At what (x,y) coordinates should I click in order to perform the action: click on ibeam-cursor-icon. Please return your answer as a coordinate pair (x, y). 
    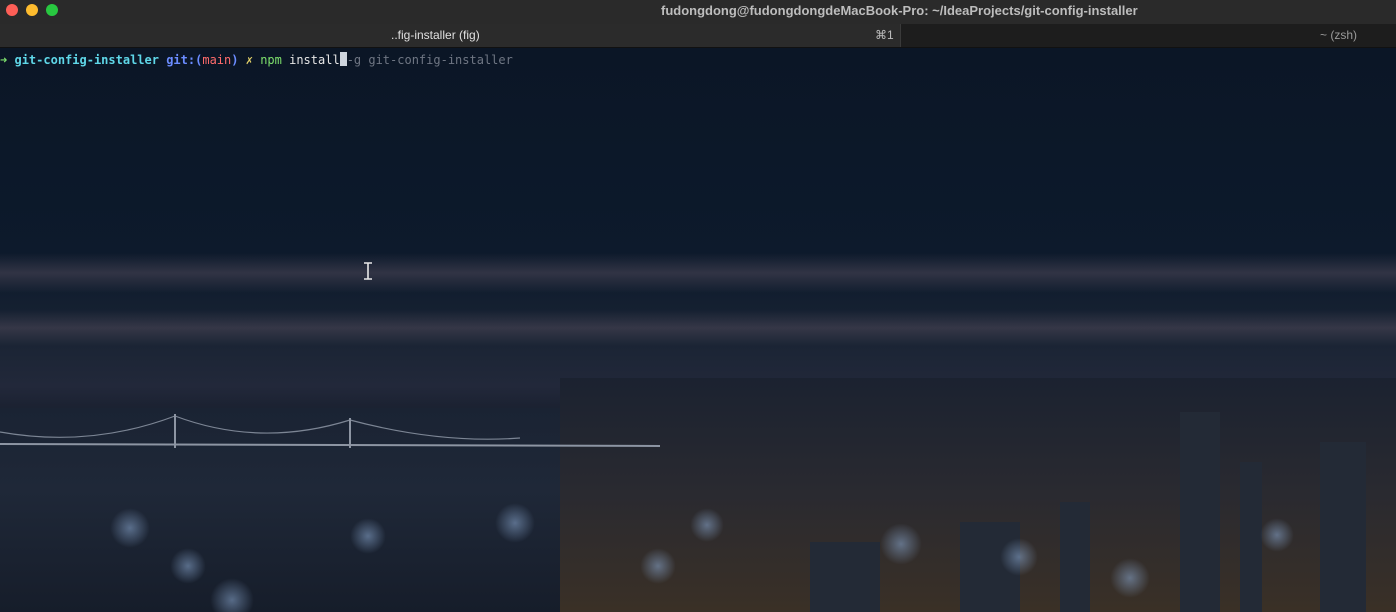
    Looking at the image, I should click on (368, 271).